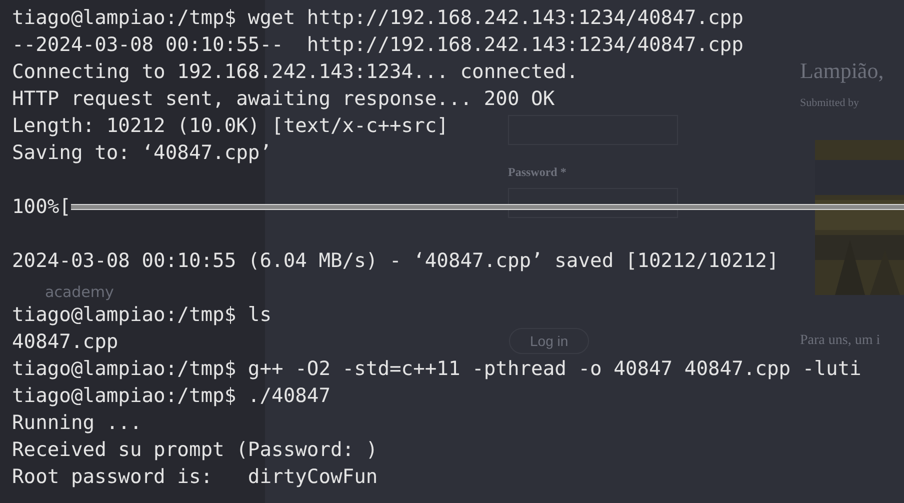 This screenshot has height=503, width=904. Describe the element at coordinates (79, 292) in the screenshot. I see `site-label: academy` at that location.